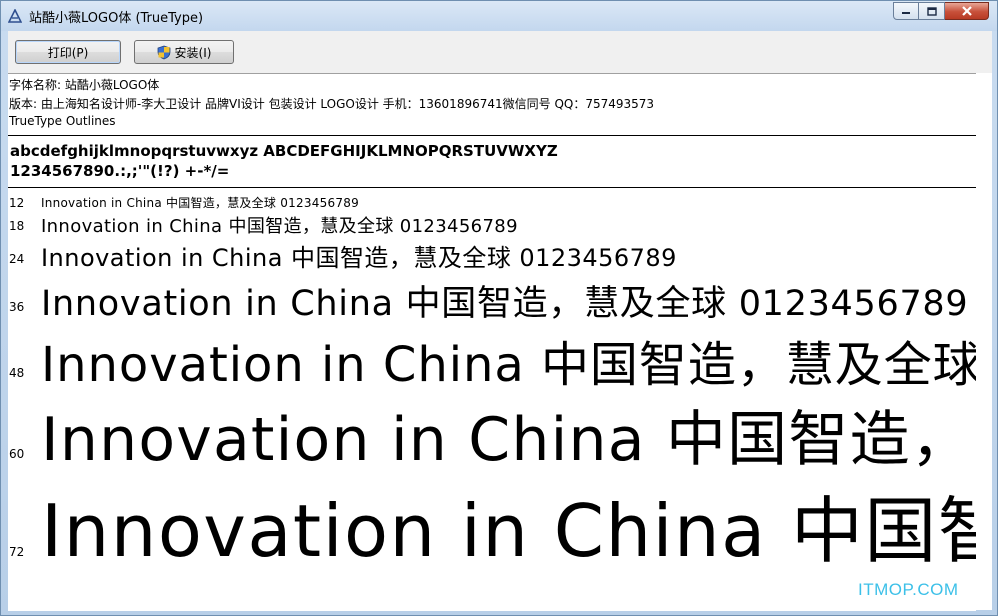 The image size is (998, 616). I want to click on minimize-icon, so click(906, 13).